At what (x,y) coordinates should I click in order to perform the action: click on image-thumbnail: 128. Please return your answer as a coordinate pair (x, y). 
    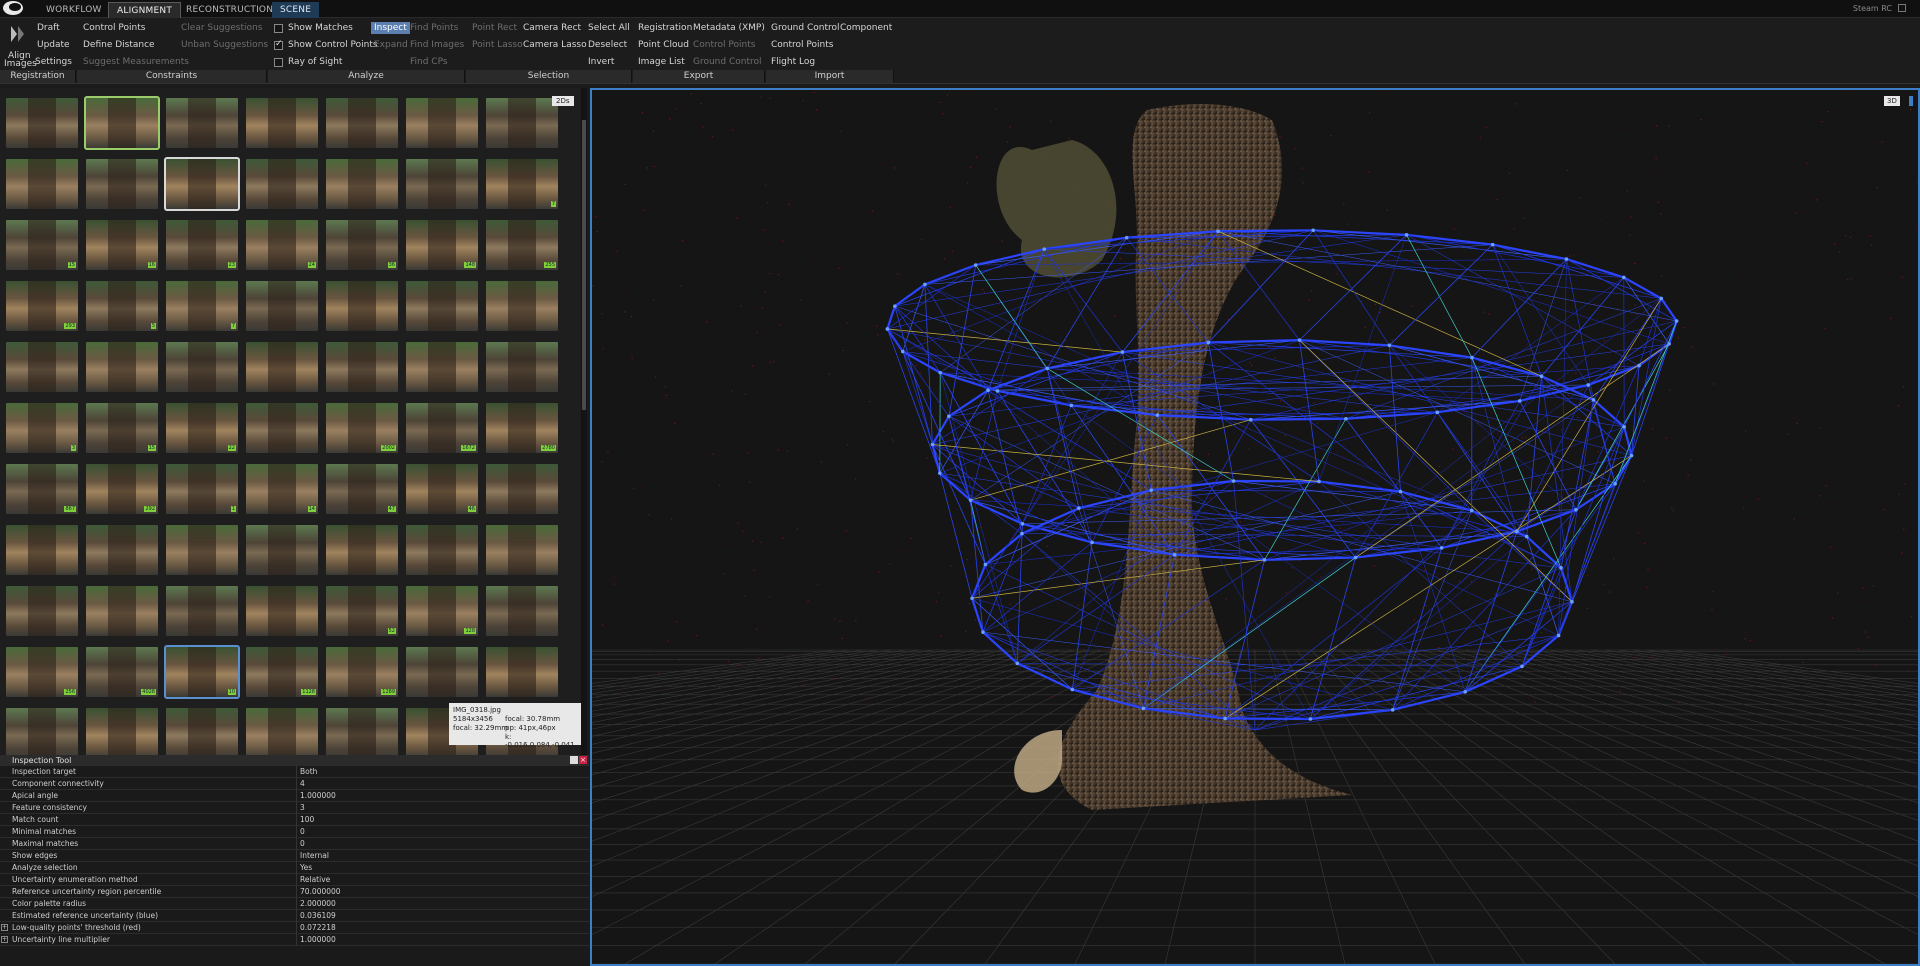
    Looking at the image, I should click on (442, 611).